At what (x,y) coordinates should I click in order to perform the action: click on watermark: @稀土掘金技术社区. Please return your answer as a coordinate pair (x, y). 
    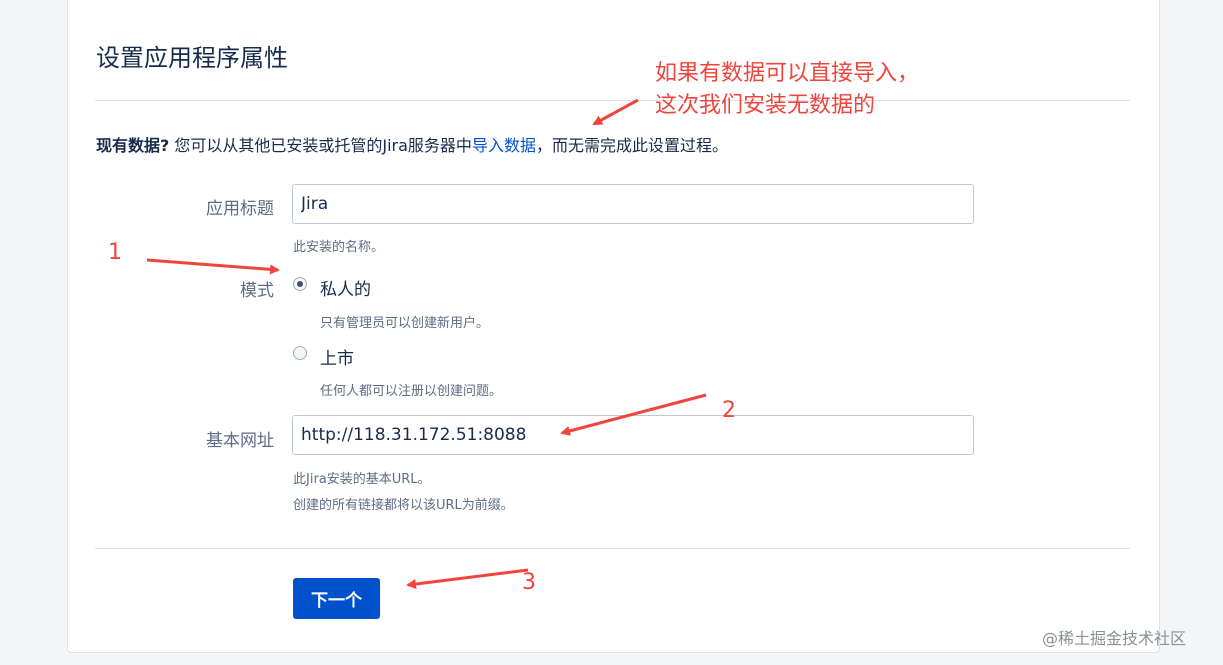
    Looking at the image, I should click on (1114, 638).